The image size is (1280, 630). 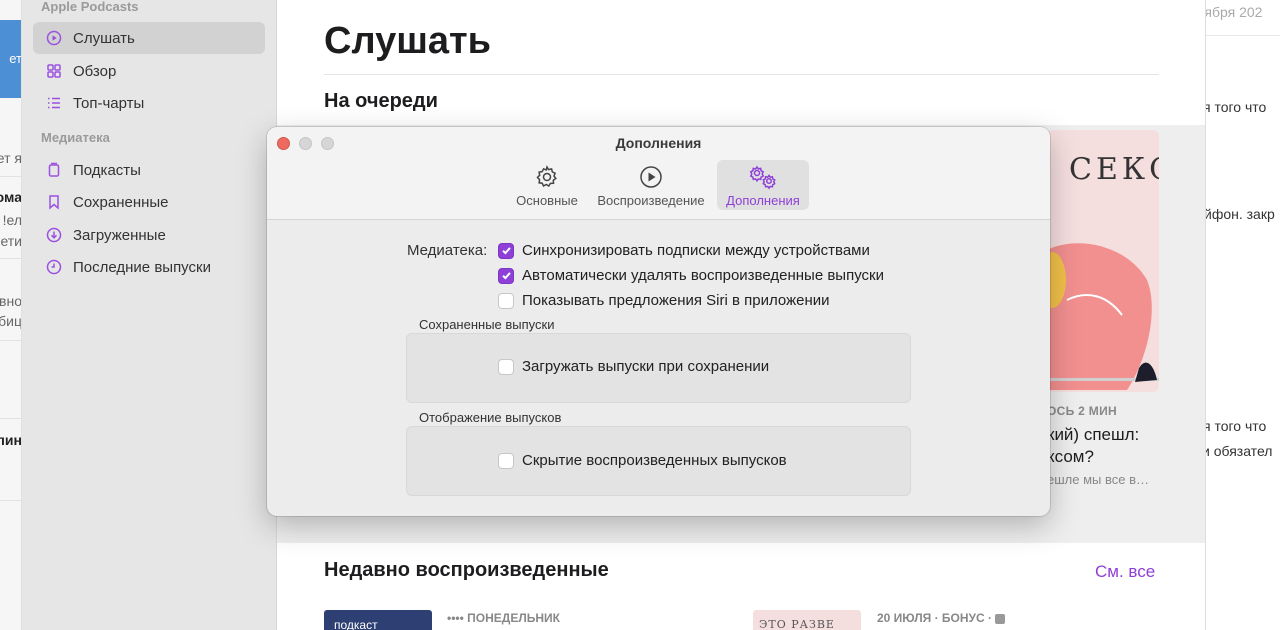 What do you see at coordinates (546, 176) in the screenshot?
I see `gear-icon` at bounding box center [546, 176].